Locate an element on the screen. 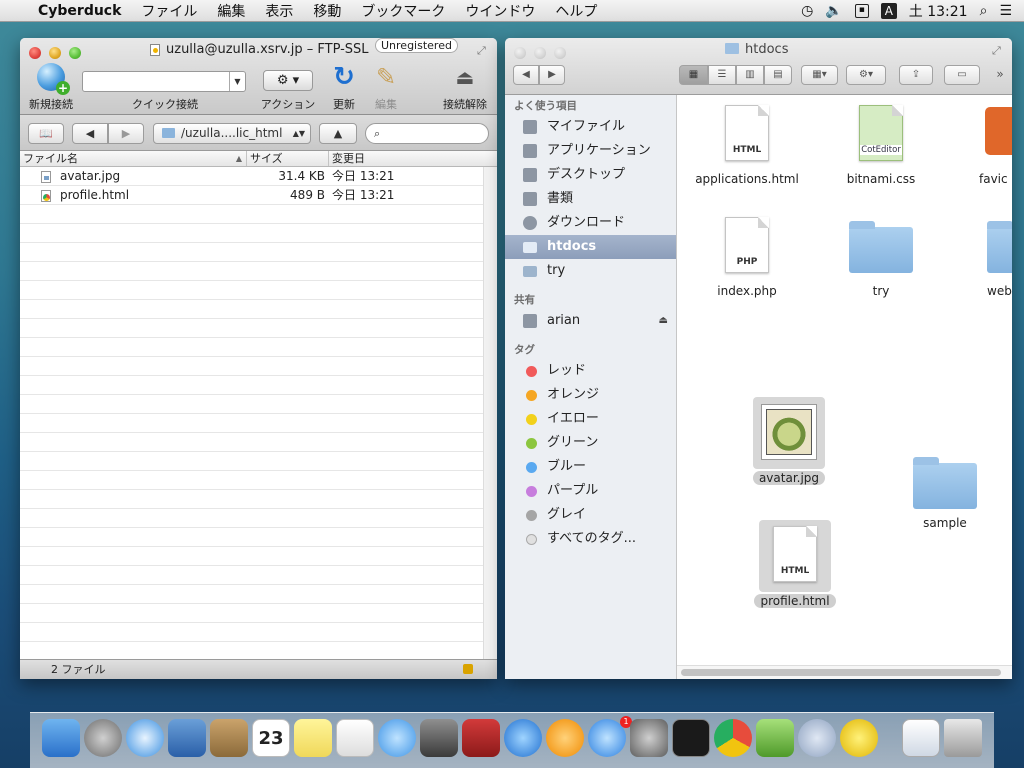 The width and height of the screenshot is (1024, 768). sidebar-item-desktop: デスクトップ is located at coordinates (590, 175).